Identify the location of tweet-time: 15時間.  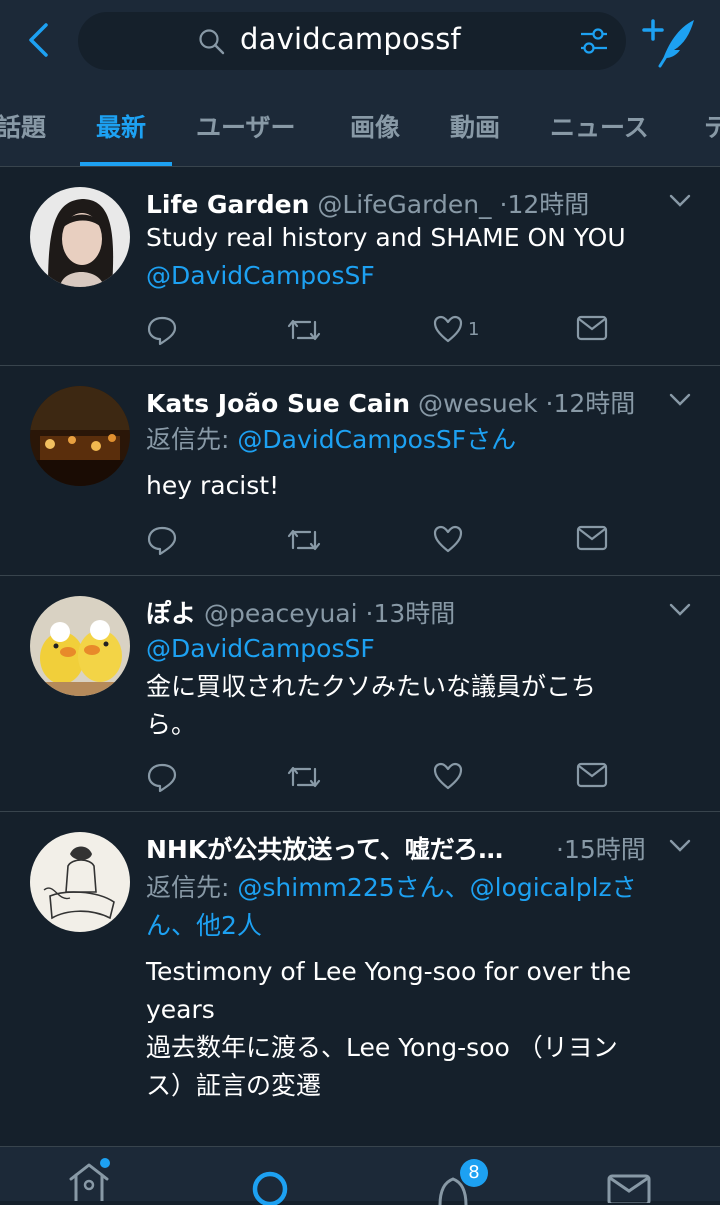
(604, 849).